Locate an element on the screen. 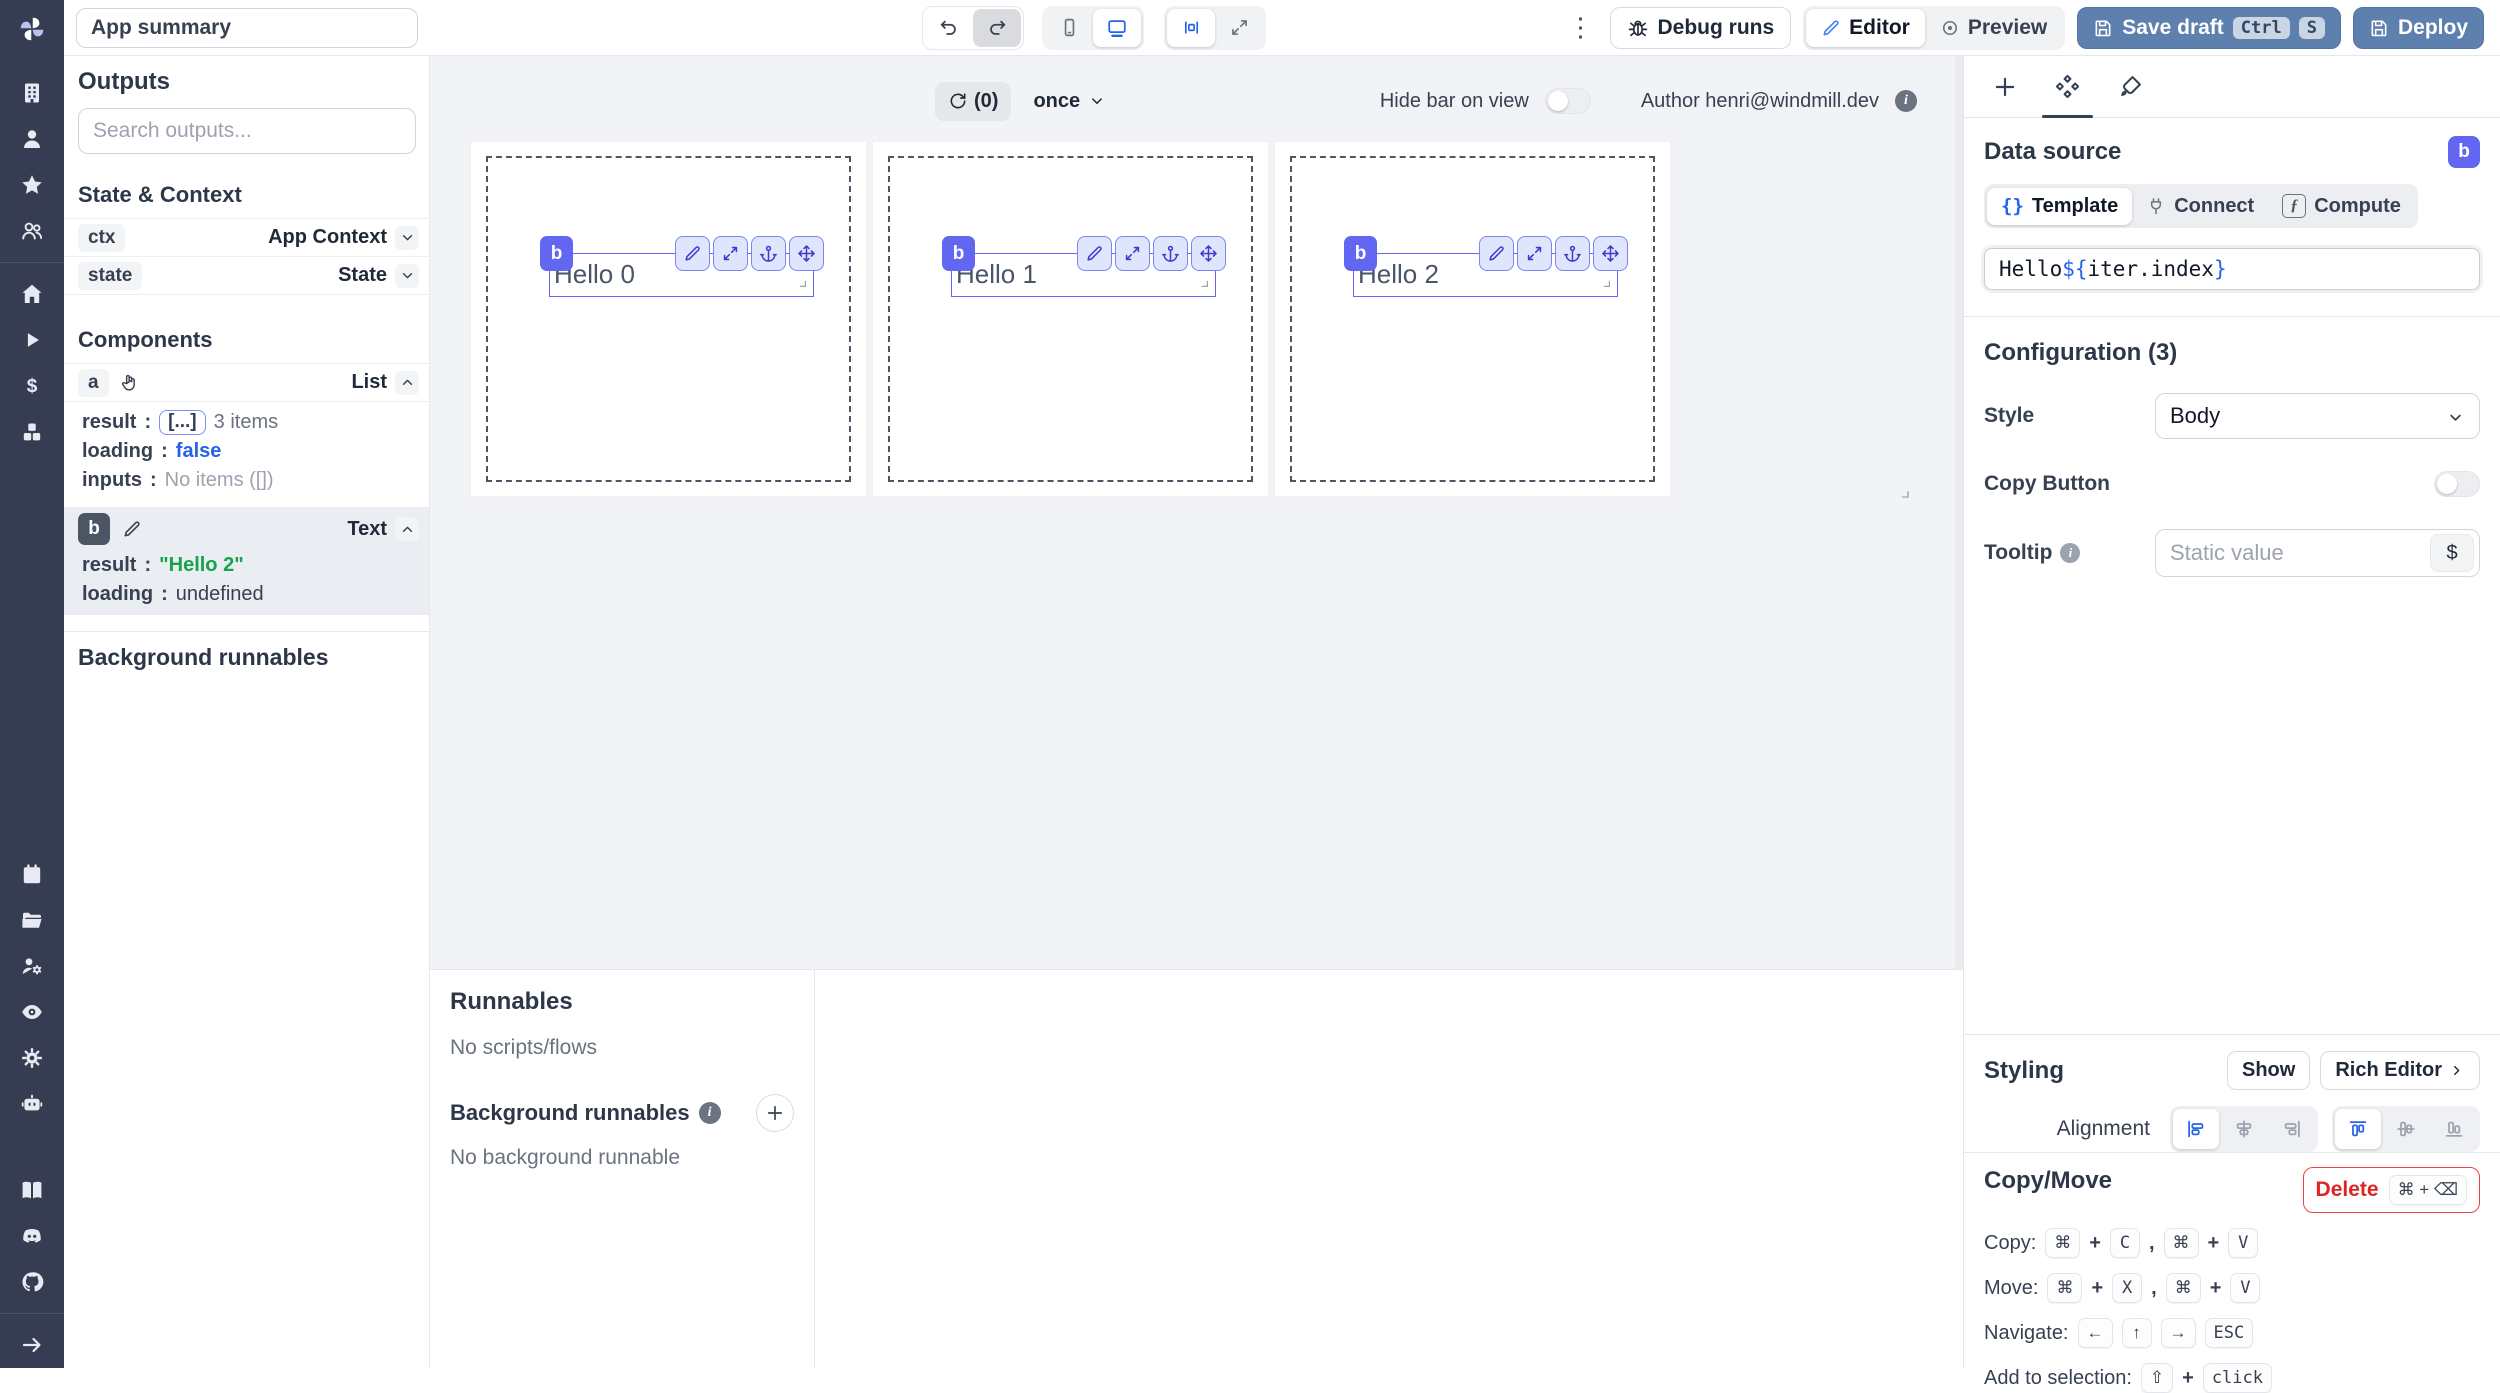  fullscreen-button is located at coordinates (1239, 28).